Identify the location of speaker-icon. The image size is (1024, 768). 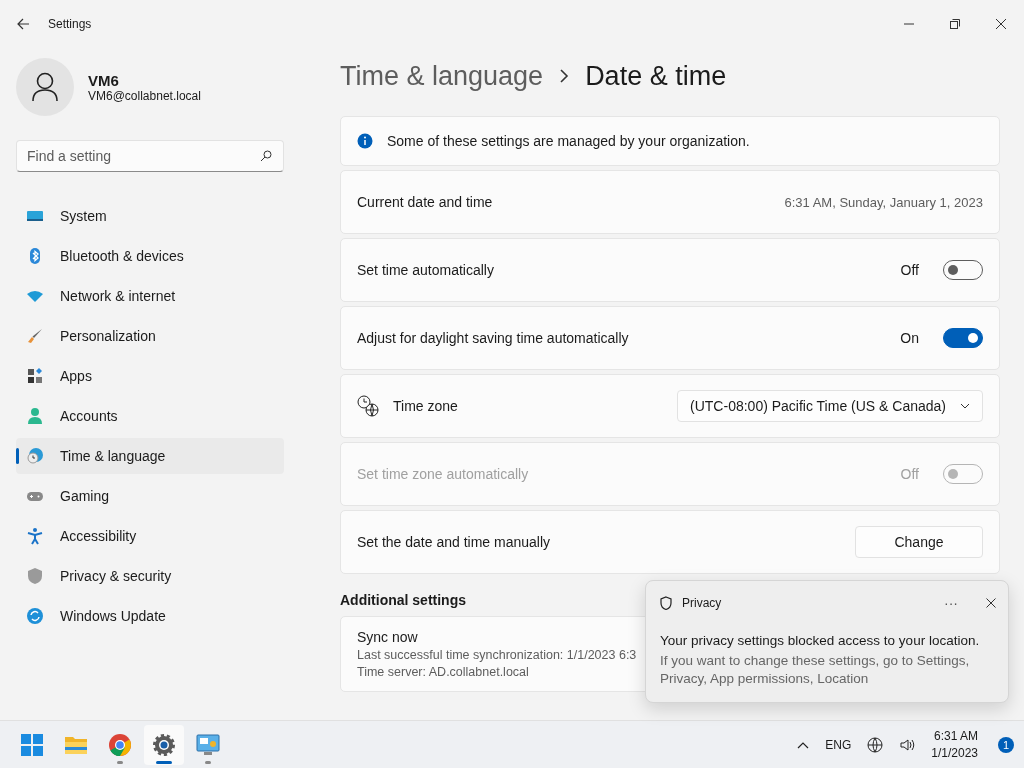
(907, 744).